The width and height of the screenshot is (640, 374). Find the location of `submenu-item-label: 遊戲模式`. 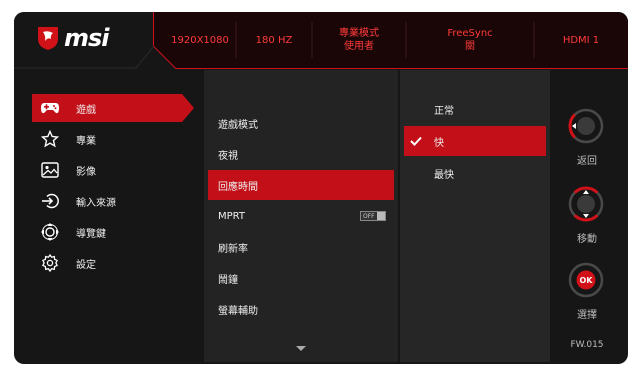

submenu-item-label: 遊戲模式 is located at coordinates (238, 125).